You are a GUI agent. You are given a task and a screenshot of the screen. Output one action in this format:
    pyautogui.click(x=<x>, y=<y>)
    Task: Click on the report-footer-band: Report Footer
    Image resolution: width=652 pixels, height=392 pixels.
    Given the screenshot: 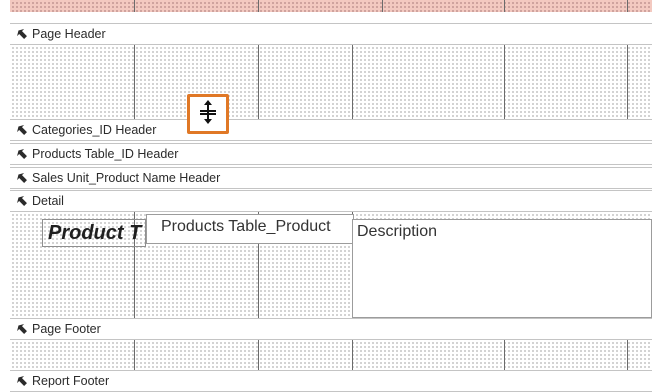 What is the action you would take?
    pyautogui.click(x=331, y=381)
    